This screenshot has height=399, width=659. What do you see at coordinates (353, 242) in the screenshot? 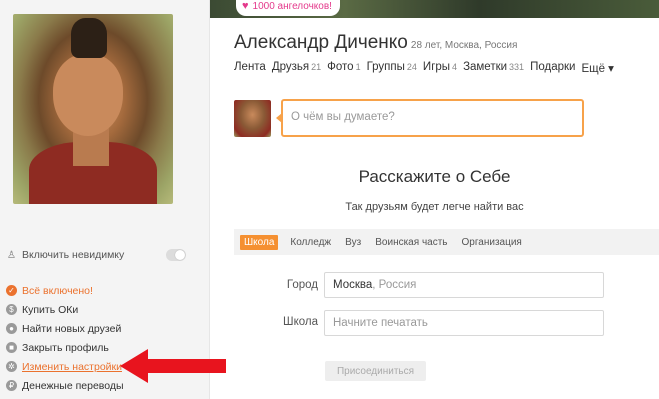
I see `tab-university: Вуз` at bounding box center [353, 242].